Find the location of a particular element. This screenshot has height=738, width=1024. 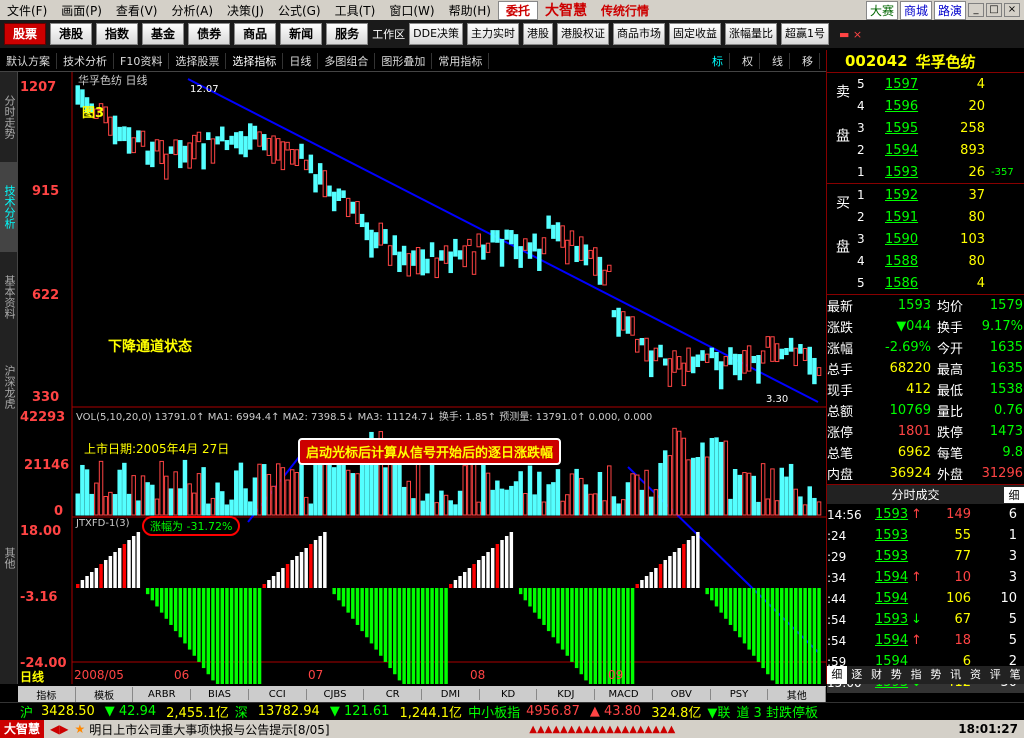

tab-select-stock: 选择股票 is located at coordinates (198, 60).